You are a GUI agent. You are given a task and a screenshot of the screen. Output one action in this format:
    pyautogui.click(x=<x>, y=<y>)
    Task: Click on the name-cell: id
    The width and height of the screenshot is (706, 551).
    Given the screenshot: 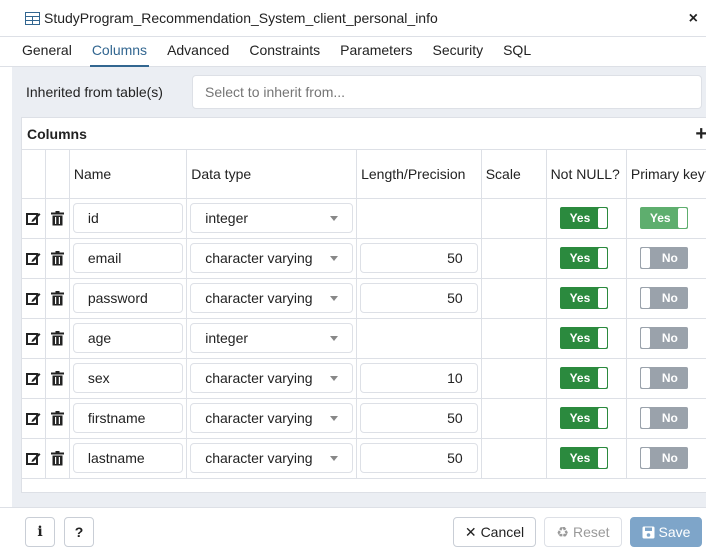 What is the action you would take?
    pyautogui.click(x=128, y=218)
    